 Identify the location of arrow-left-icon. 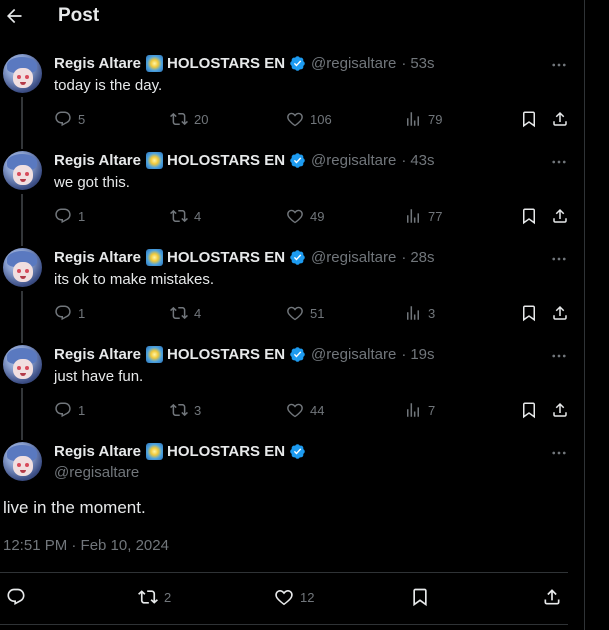
(14, 16).